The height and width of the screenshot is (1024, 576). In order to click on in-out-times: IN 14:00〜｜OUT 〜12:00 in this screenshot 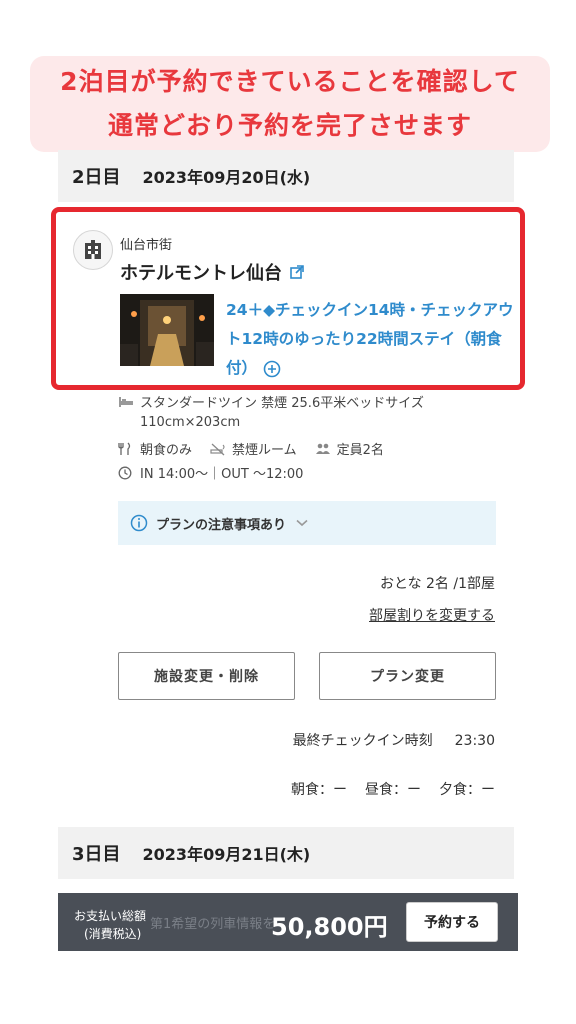, I will do `click(222, 474)`.